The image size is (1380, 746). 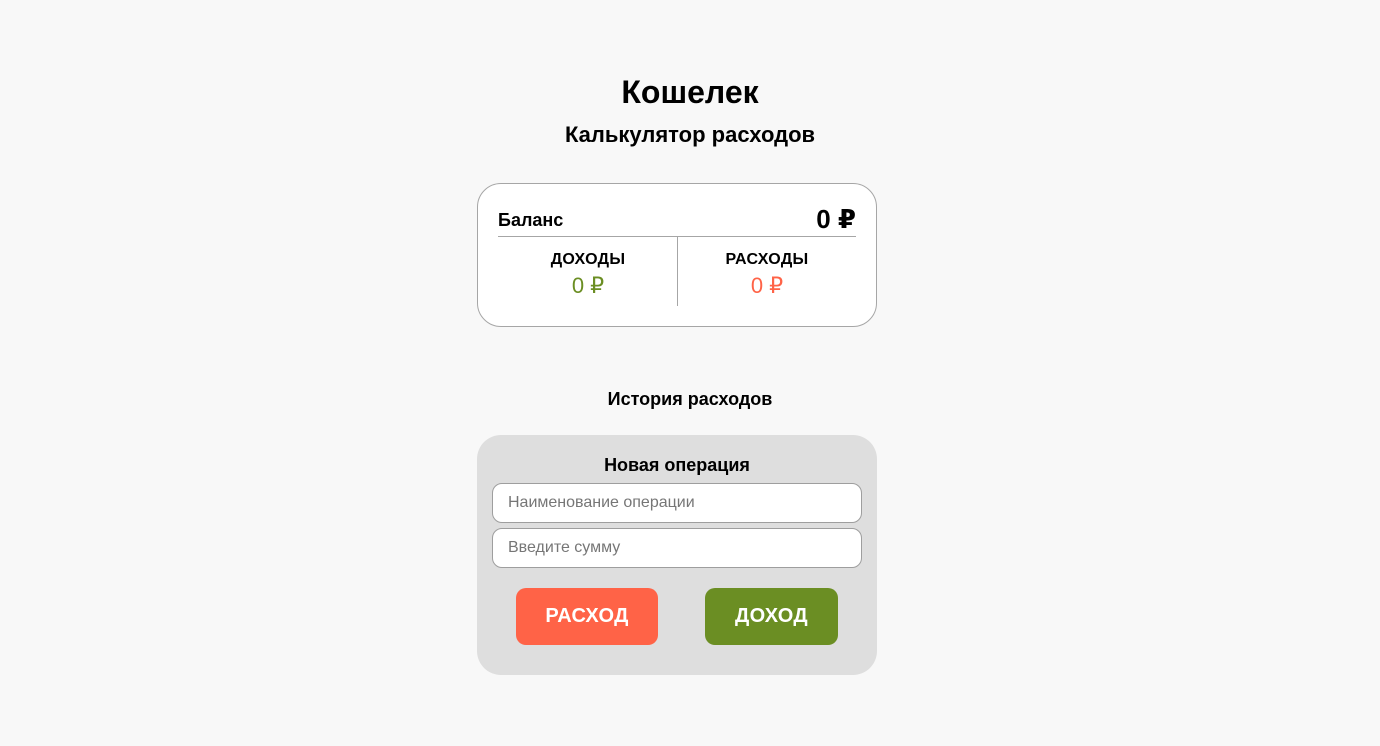 What do you see at coordinates (588, 259) in the screenshot?
I see `income-label: ДОХОДЫ` at bounding box center [588, 259].